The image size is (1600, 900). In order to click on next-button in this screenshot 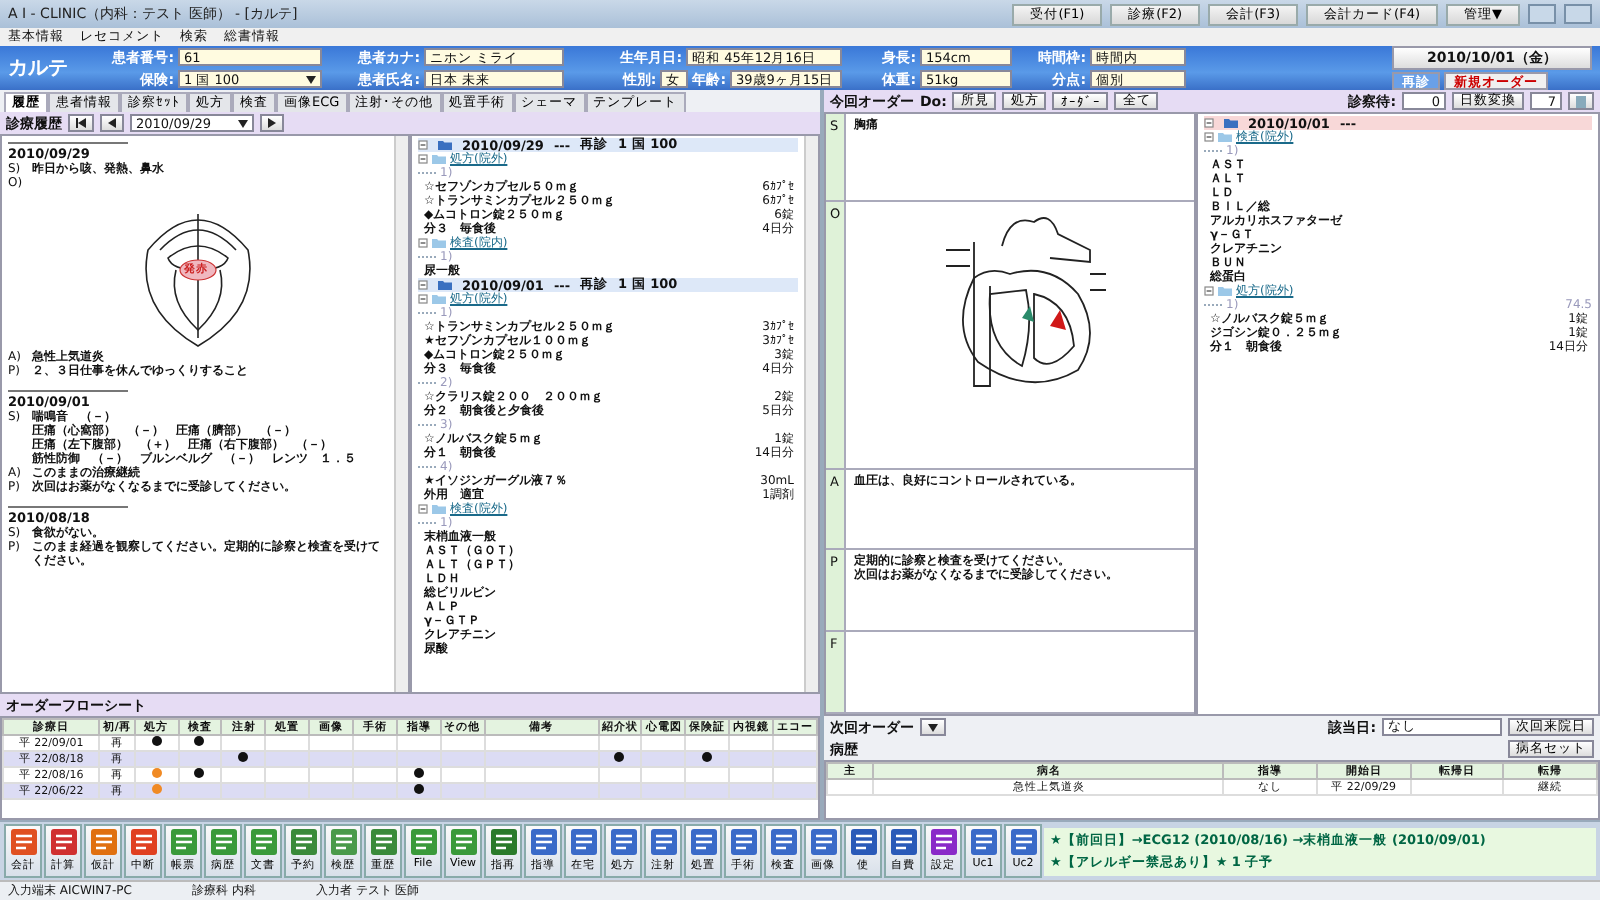, I will do `click(272, 123)`.